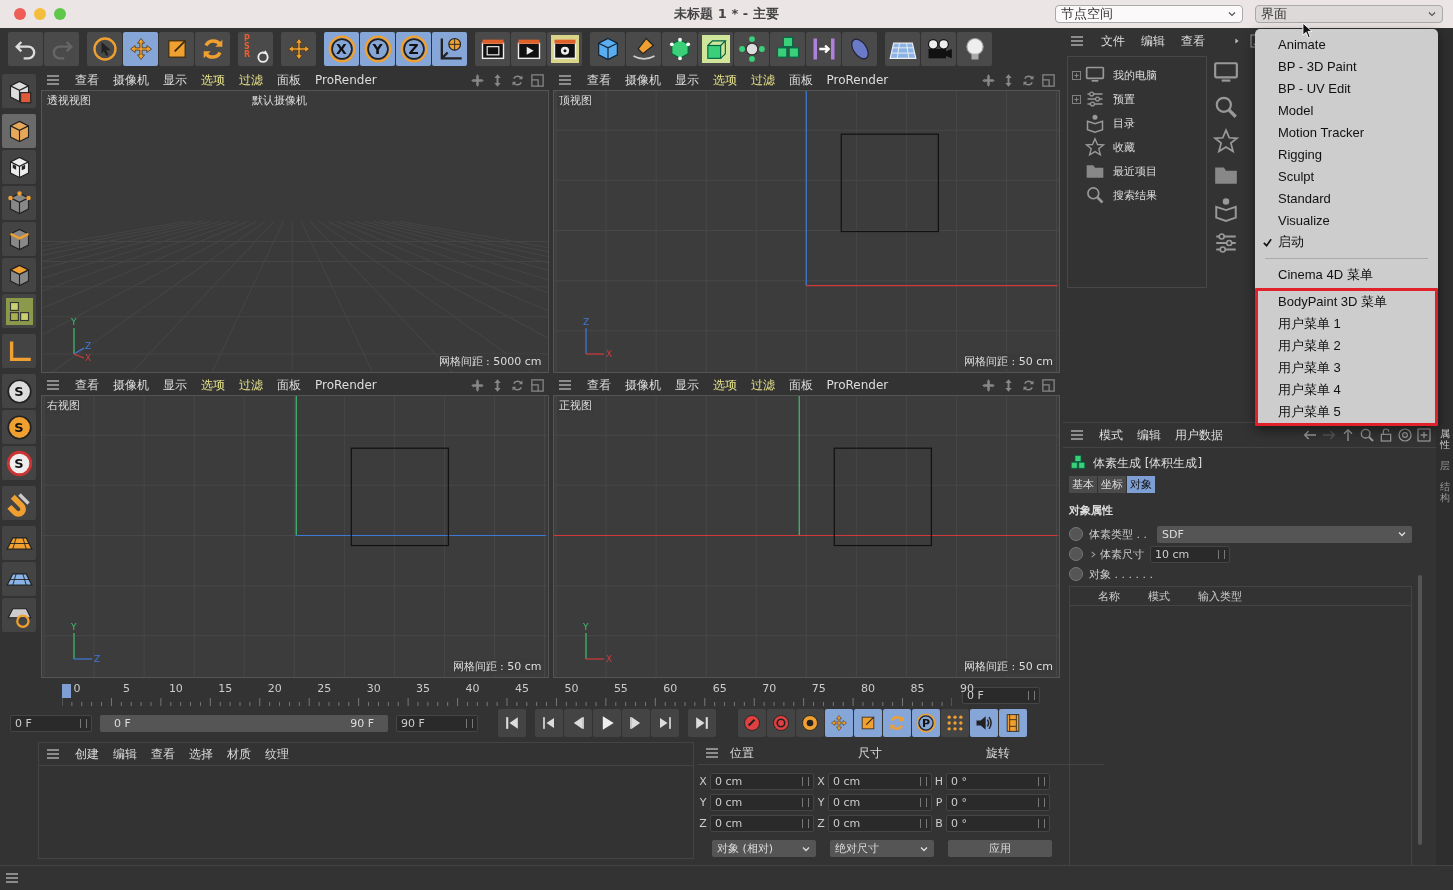 Image resolution: width=1453 pixels, height=890 pixels. Describe the element at coordinates (19, 543) in the screenshot. I see `grid-plane-button` at that location.